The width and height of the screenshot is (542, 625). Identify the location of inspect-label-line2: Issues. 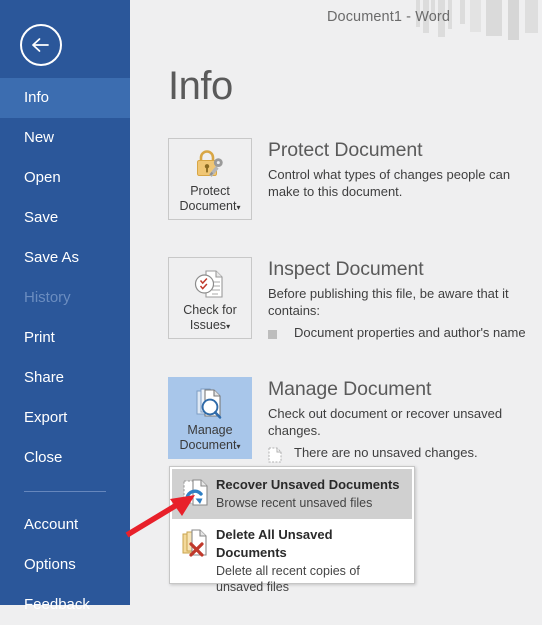
(208, 325).